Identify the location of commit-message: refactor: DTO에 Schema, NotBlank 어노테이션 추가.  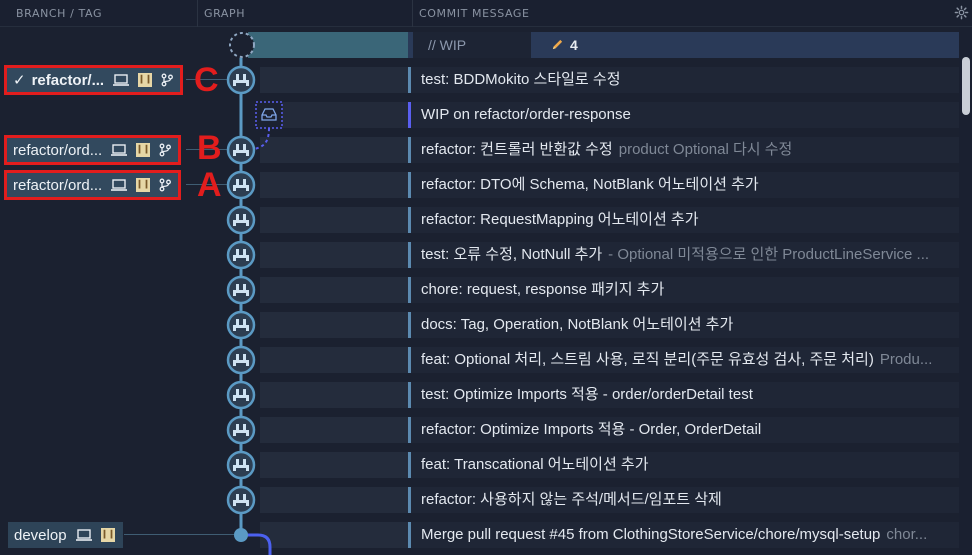
(593, 185).